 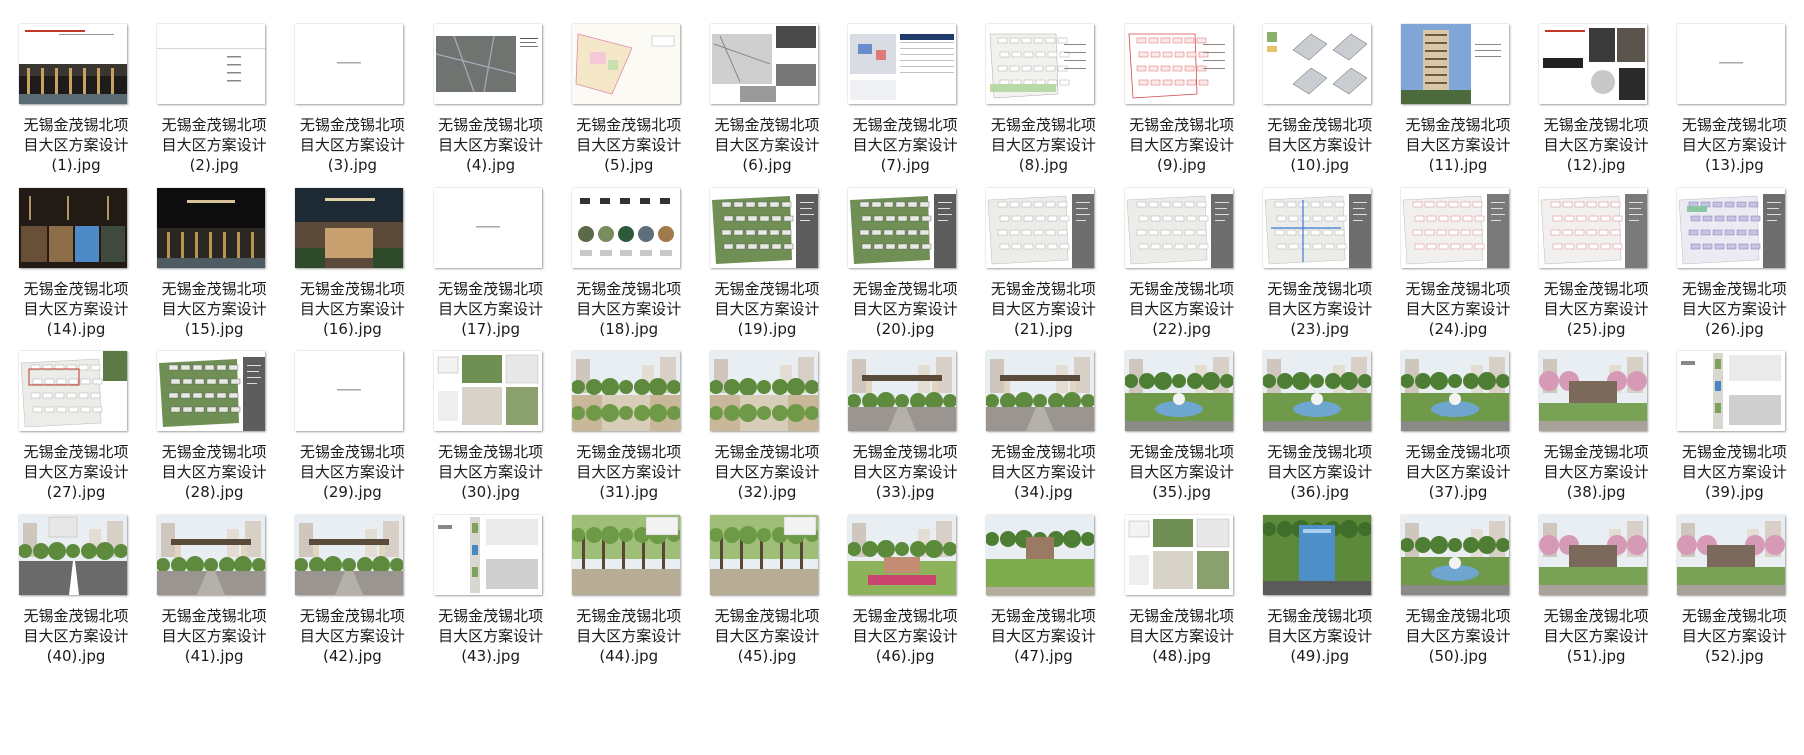 What do you see at coordinates (1587, 105) in the screenshot?
I see `file-item: 无锡金茂锡北项 目大区方案设计 (12).jpg` at bounding box center [1587, 105].